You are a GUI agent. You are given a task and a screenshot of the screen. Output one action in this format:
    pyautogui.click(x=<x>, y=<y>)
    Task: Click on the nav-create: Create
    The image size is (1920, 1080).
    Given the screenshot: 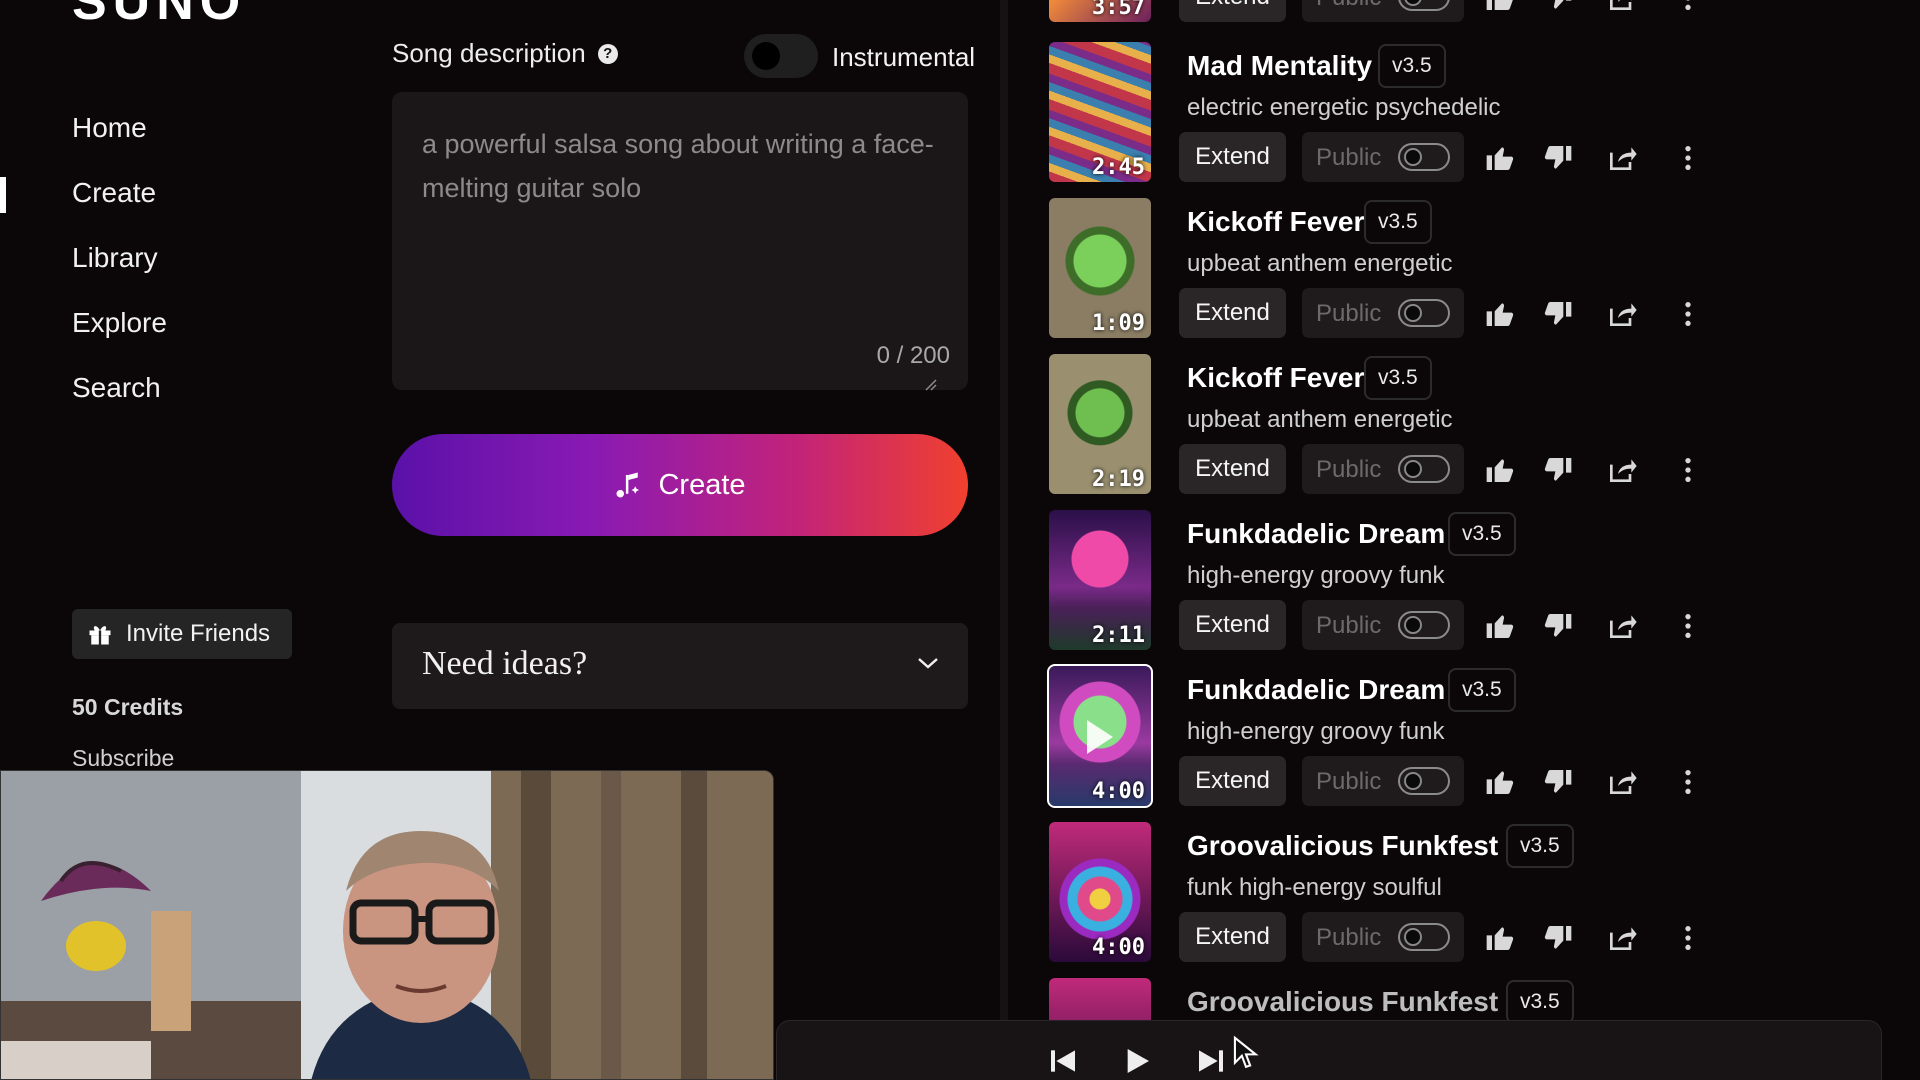 What is the action you would take?
    pyautogui.click(x=119, y=201)
    